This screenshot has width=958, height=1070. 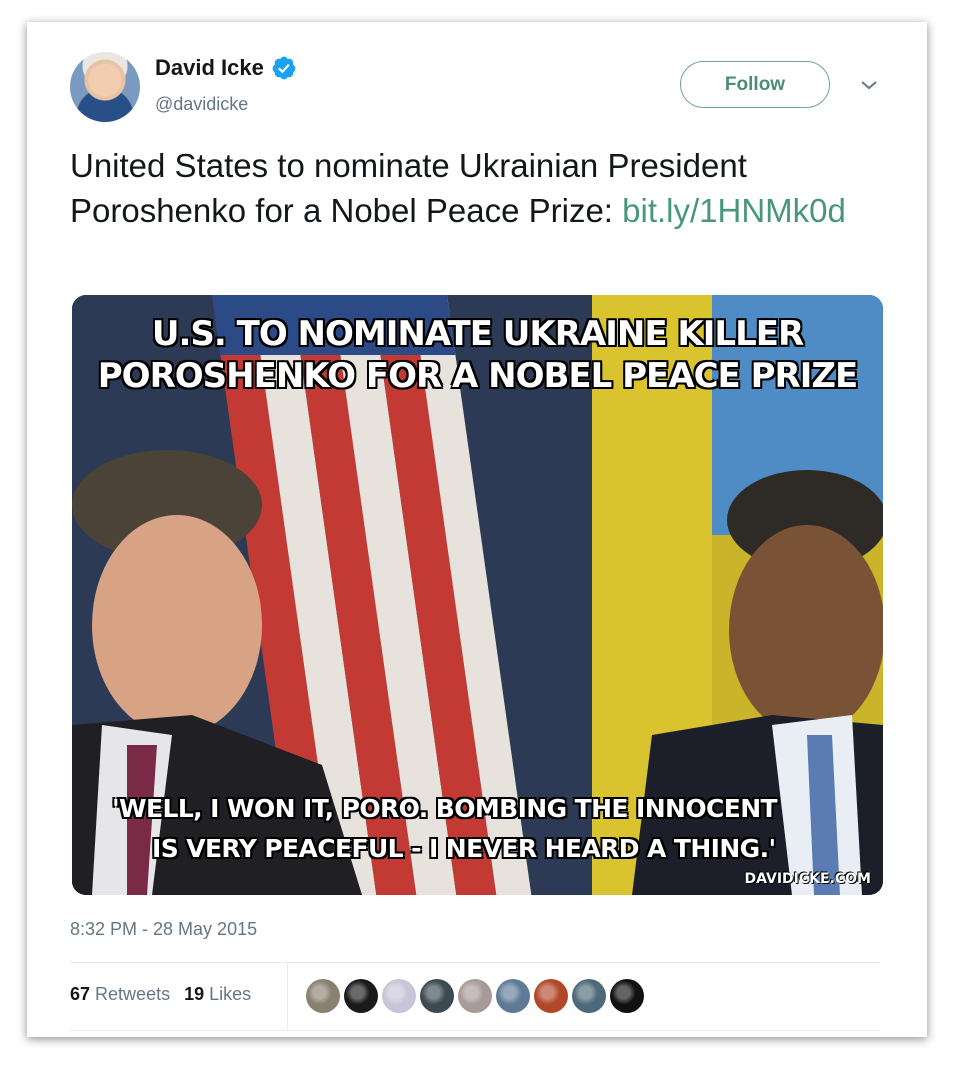 I want to click on follow-button: Follow, so click(x=755, y=84).